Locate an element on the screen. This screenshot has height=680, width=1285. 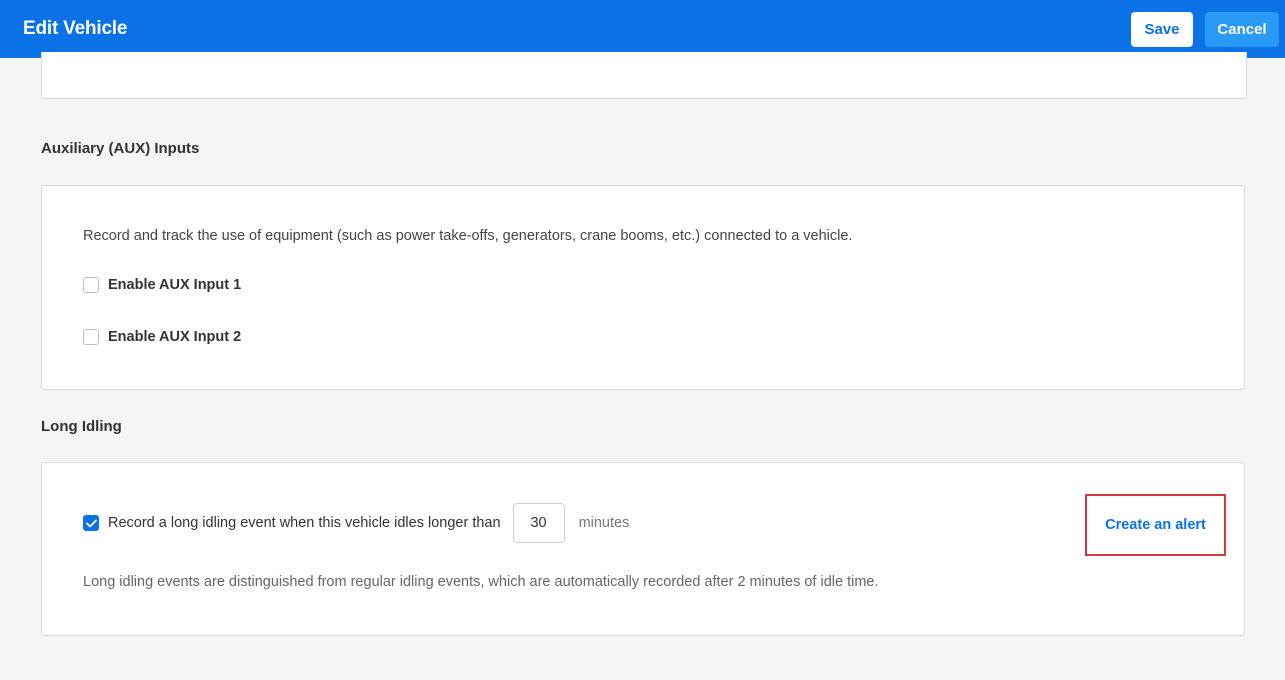
aux-input-1-row: Enable AUX Input 1 is located at coordinates (162, 285).